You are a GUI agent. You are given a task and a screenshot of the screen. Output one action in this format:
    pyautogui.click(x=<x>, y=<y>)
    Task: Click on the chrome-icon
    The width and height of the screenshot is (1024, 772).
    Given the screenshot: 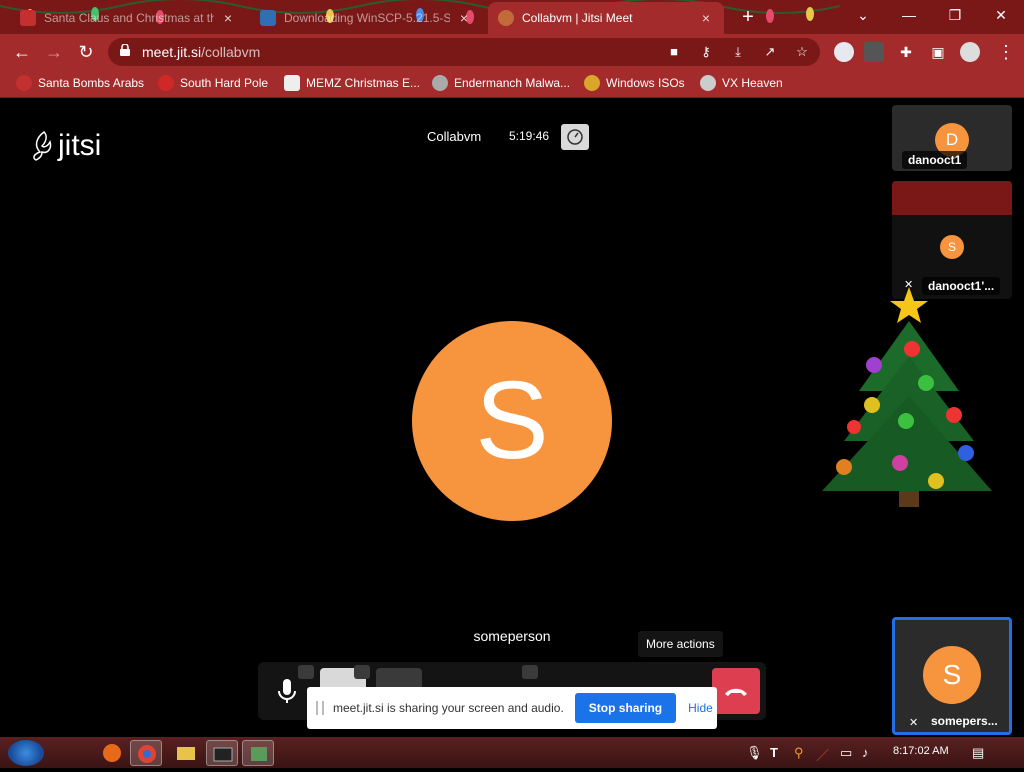 What is the action you would take?
    pyautogui.click(x=146, y=753)
    